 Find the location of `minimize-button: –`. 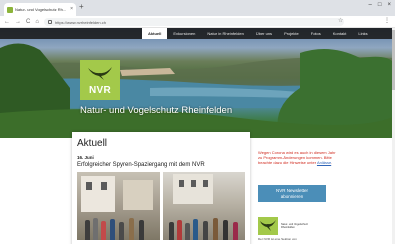

minimize-button: – is located at coordinates (370, 5).